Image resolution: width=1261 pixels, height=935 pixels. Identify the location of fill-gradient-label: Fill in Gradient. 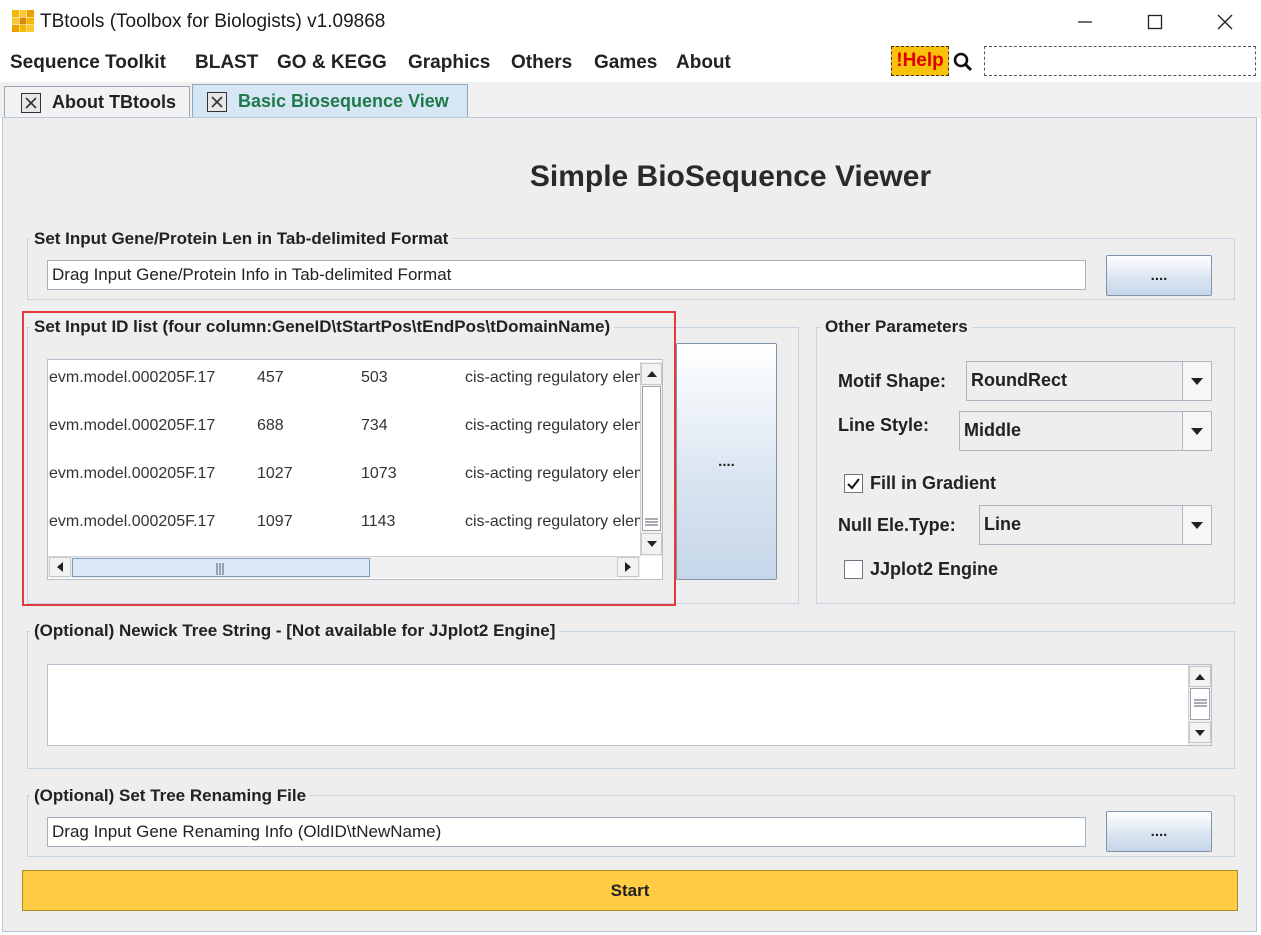
(933, 483).